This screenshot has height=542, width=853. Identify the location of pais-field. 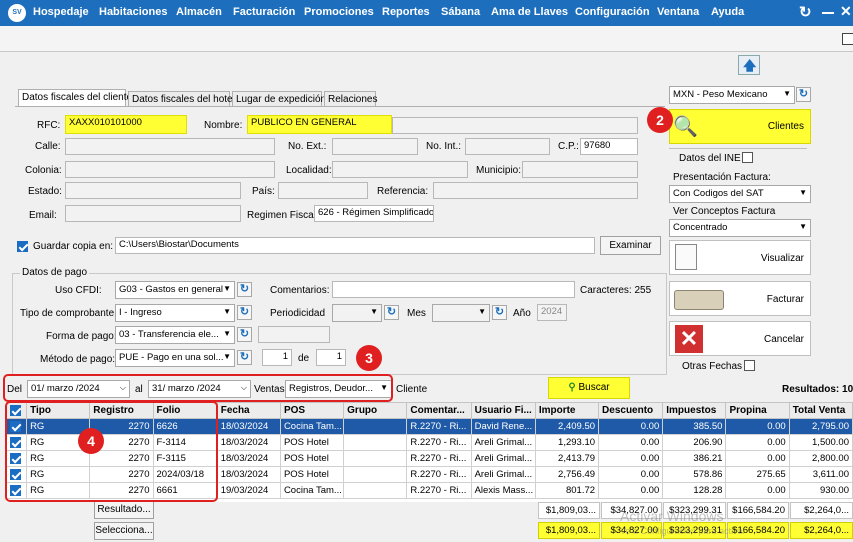
(323, 190).